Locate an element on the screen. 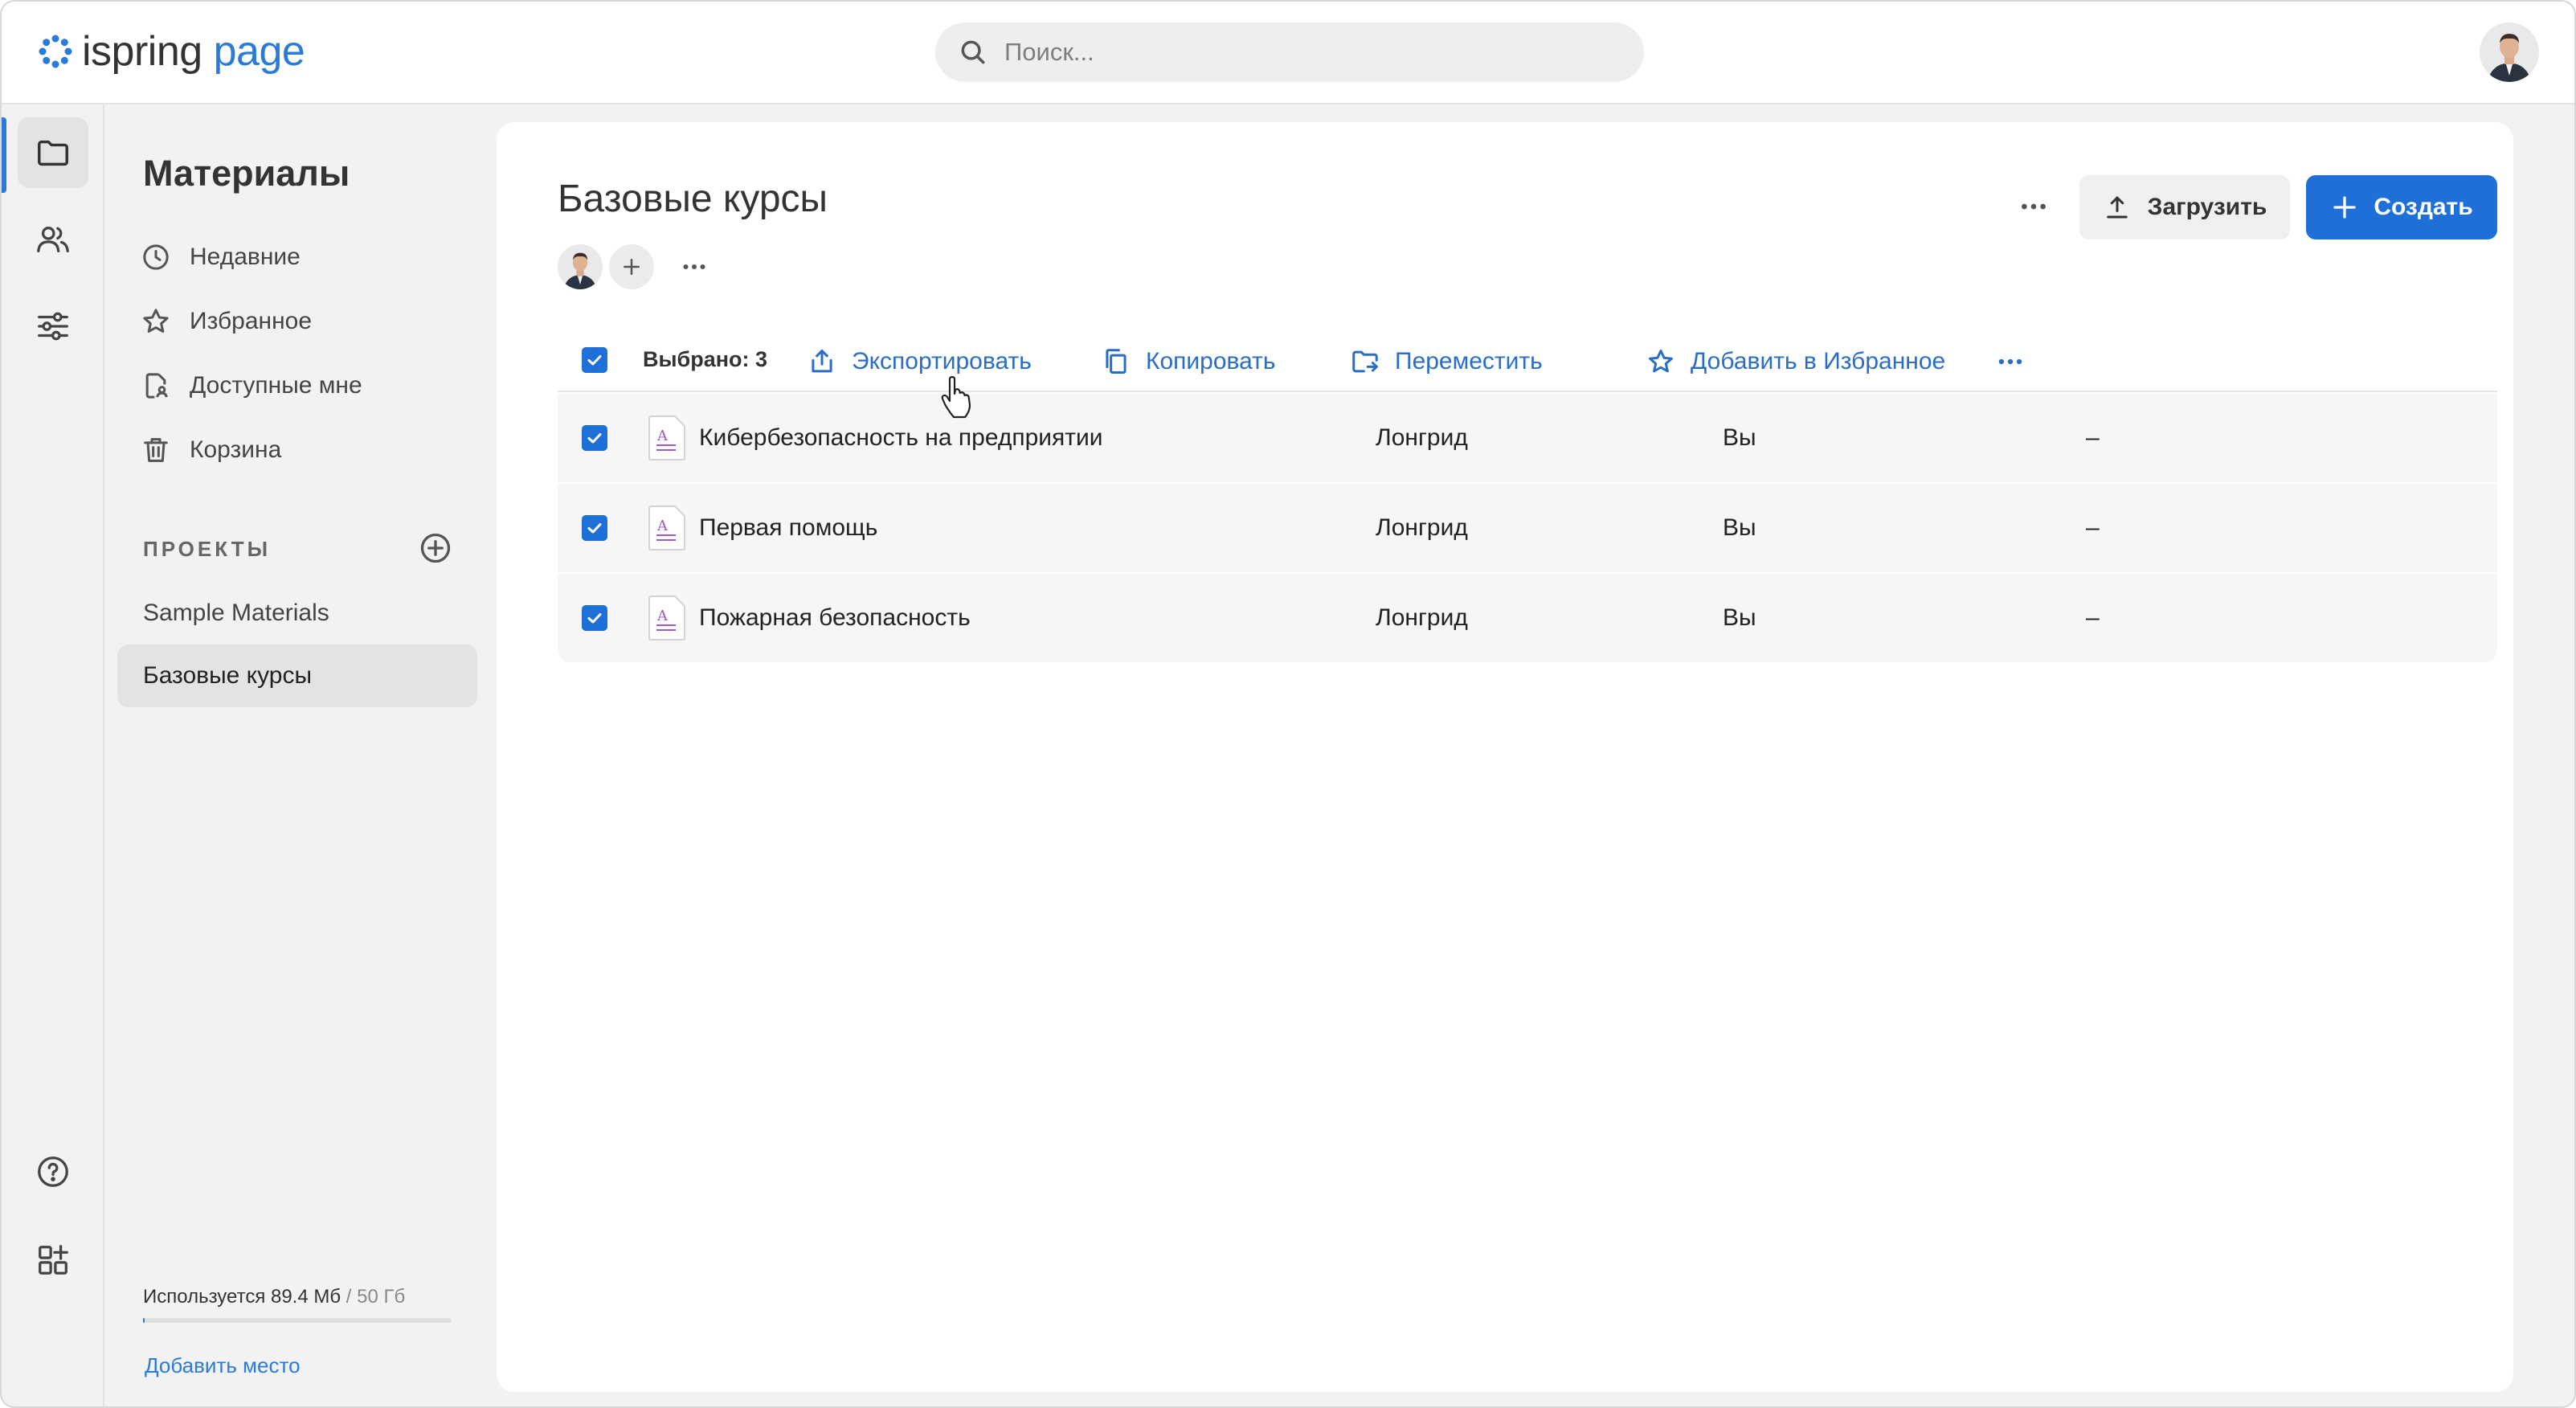 The height and width of the screenshot is (1408, 2576). rail-settings-button is located at coordinates (53, 326).